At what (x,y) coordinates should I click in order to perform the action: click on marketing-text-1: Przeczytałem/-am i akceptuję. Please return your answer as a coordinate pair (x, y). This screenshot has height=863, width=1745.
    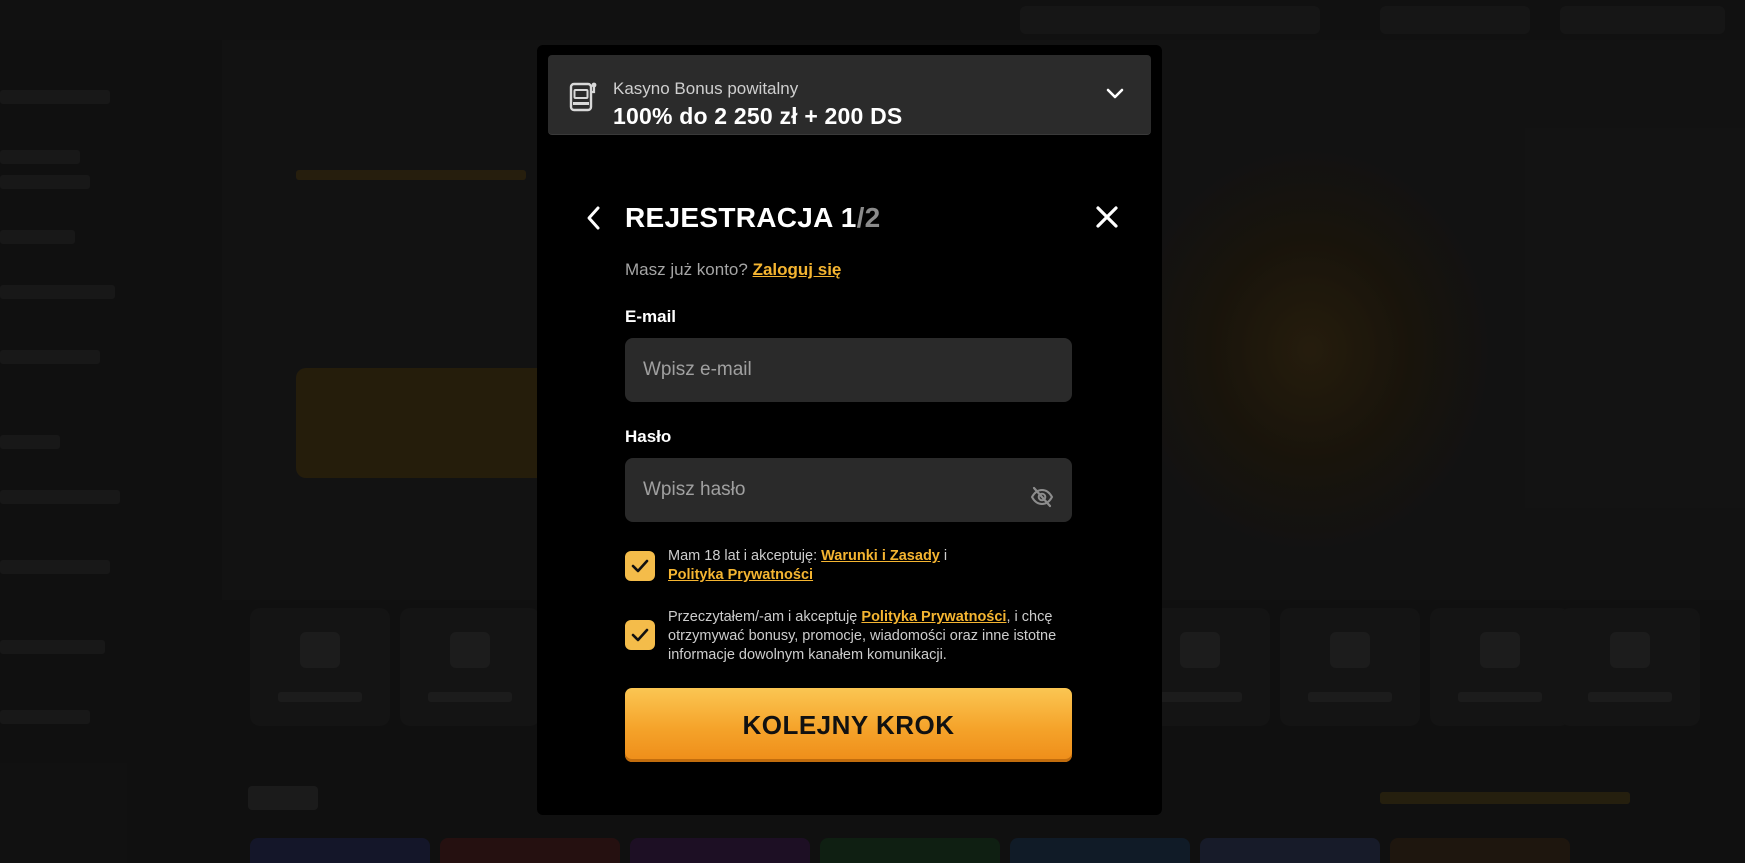
    Looking at the image, I should click on (765, 617).